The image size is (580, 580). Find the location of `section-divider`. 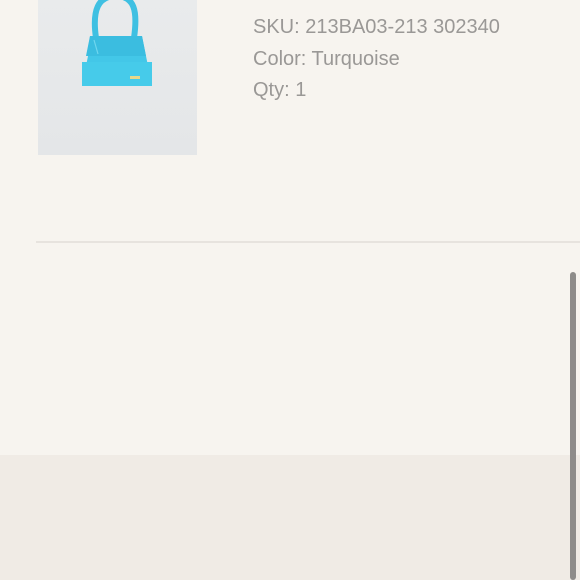

section-divider is located at coordinates (308, 242).